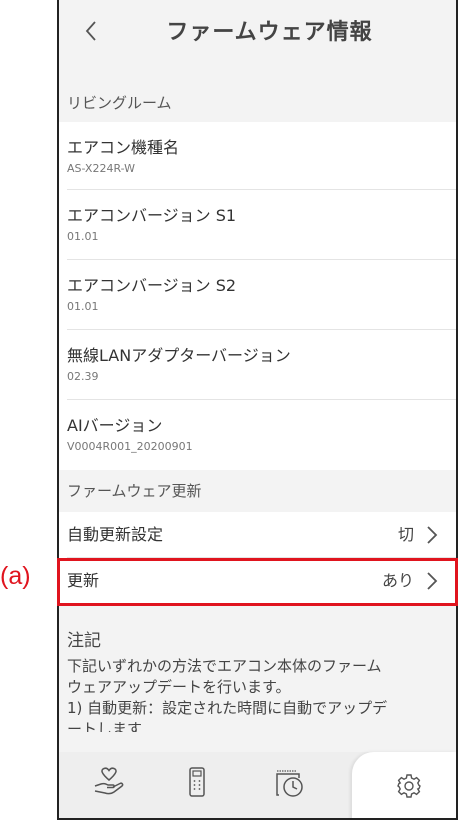 This screenshot has width=460, height=820. I want to click on info-value: V0004R001_20200901, so click(130, 446).